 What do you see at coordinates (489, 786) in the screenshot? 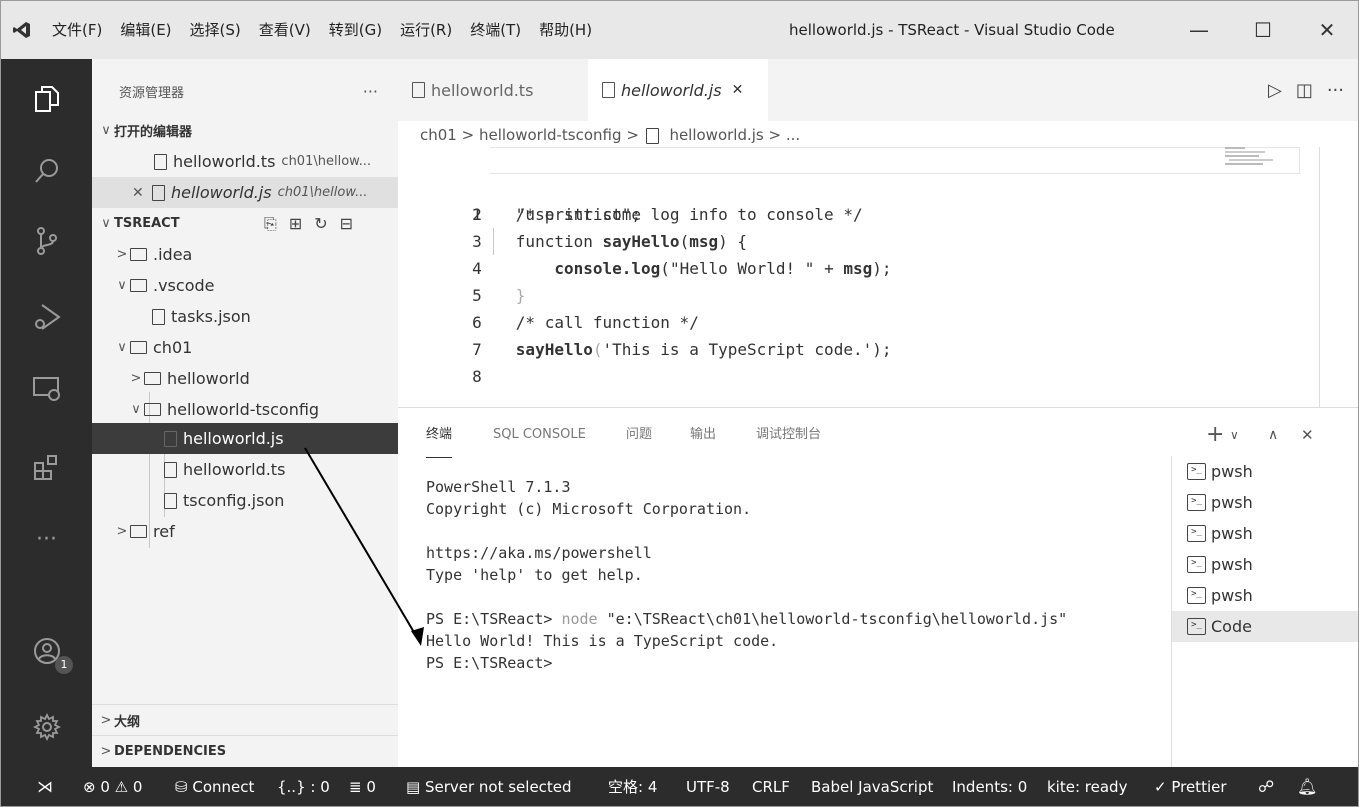
I see `server-status: ▤ Server not selected` at bounding box center [489, 786].